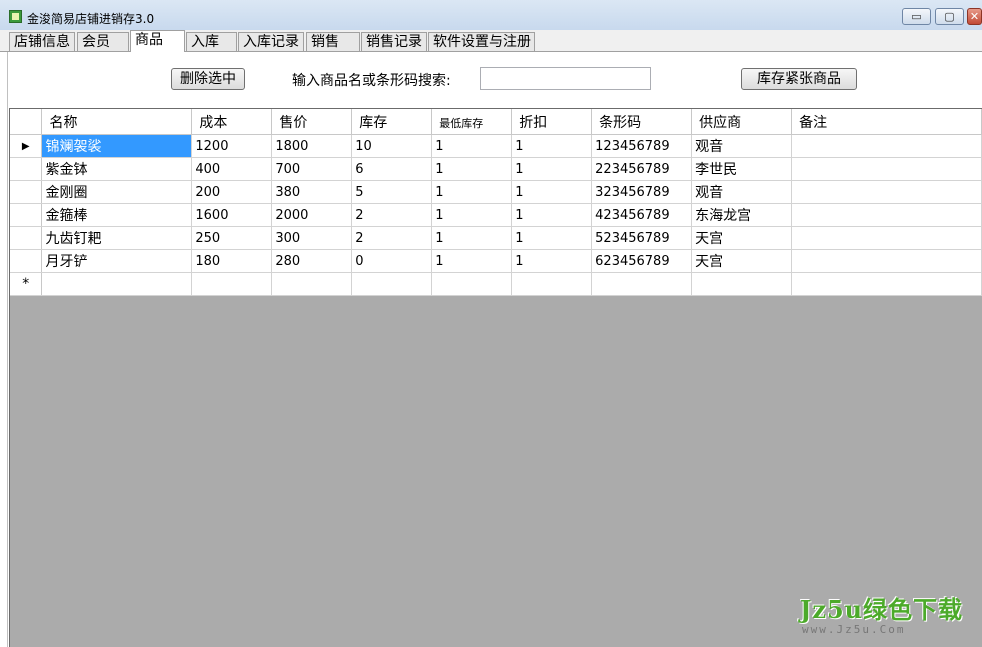 The height and width of the screenshot is (647, 982). I want to click on cell-price: 300, so click(312, 238).